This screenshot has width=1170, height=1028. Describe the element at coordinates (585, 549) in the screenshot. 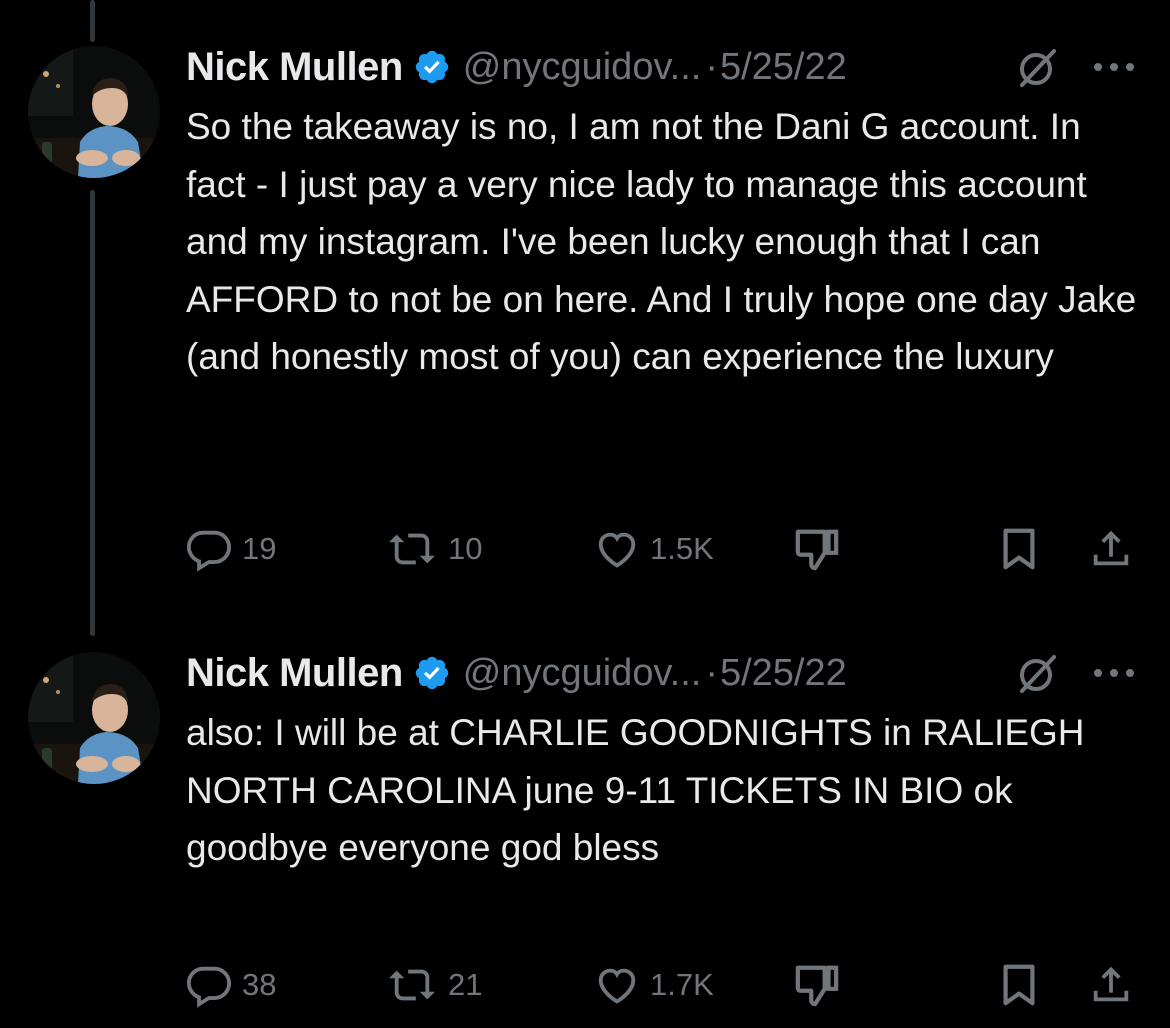

I see `action-bar: 19 10 1.5K` at that location.